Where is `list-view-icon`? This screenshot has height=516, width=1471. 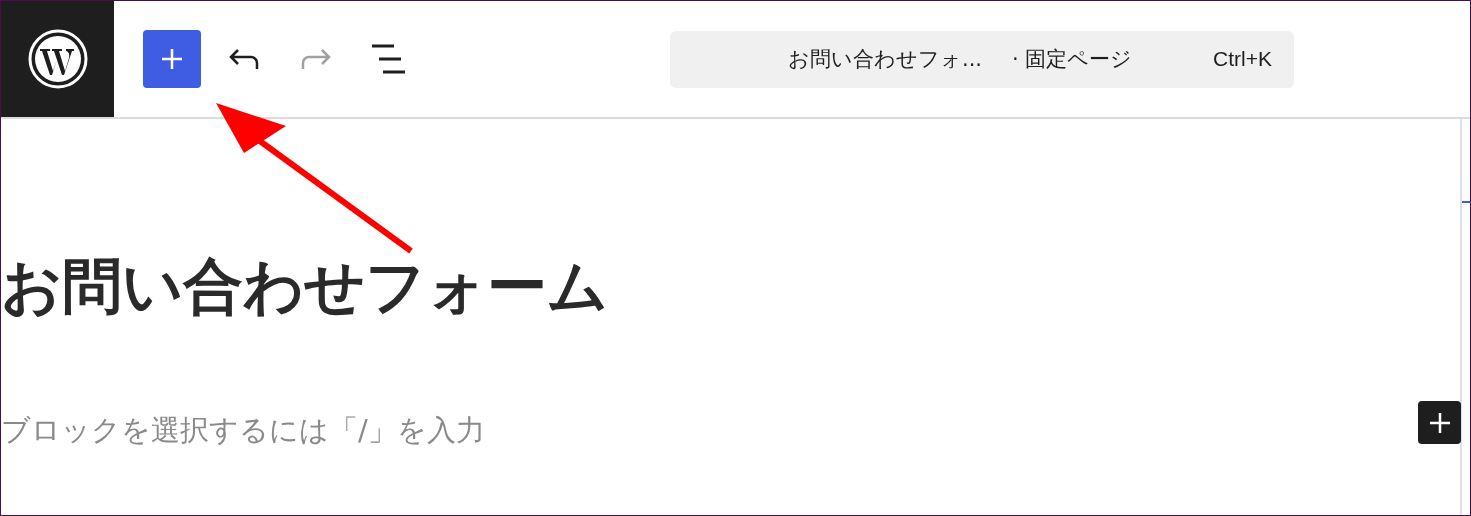 list-view-icon is located at coordinates (388, 59).